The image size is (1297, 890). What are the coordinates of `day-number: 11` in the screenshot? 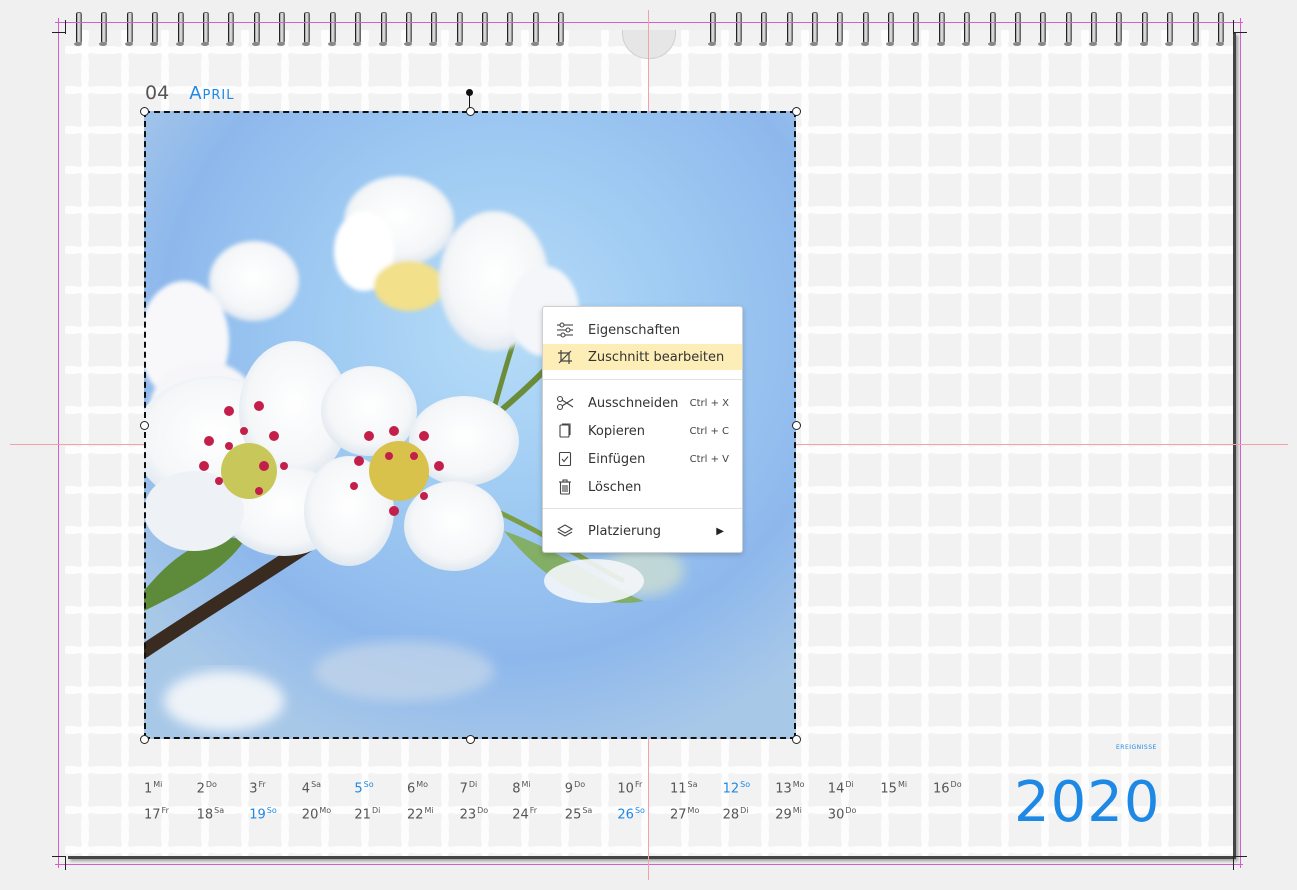 It's located at (678, 789).